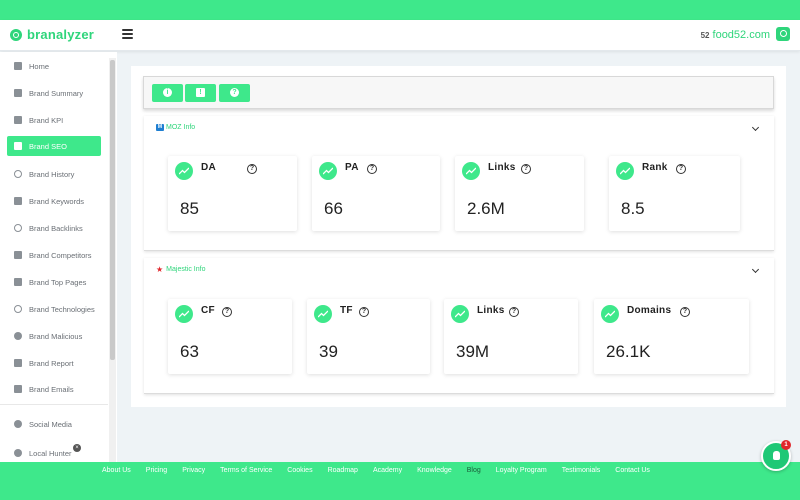 This screenshot has height=500, width=800. Describe the element at coordinates (511, 336) in the screenshot. I see `metric-card-links: Links ? 39M` at that location.